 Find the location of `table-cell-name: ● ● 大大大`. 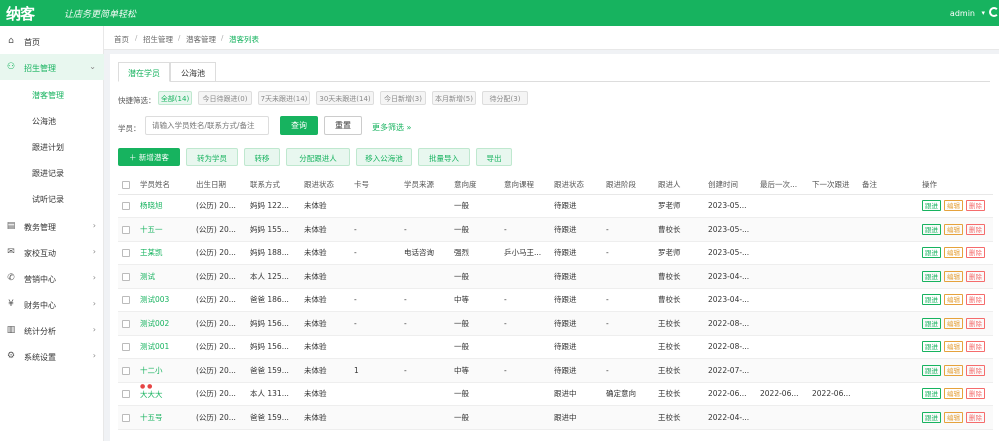

table-cell-name: ● ● 大大大 is located at coordinates (164, 394).